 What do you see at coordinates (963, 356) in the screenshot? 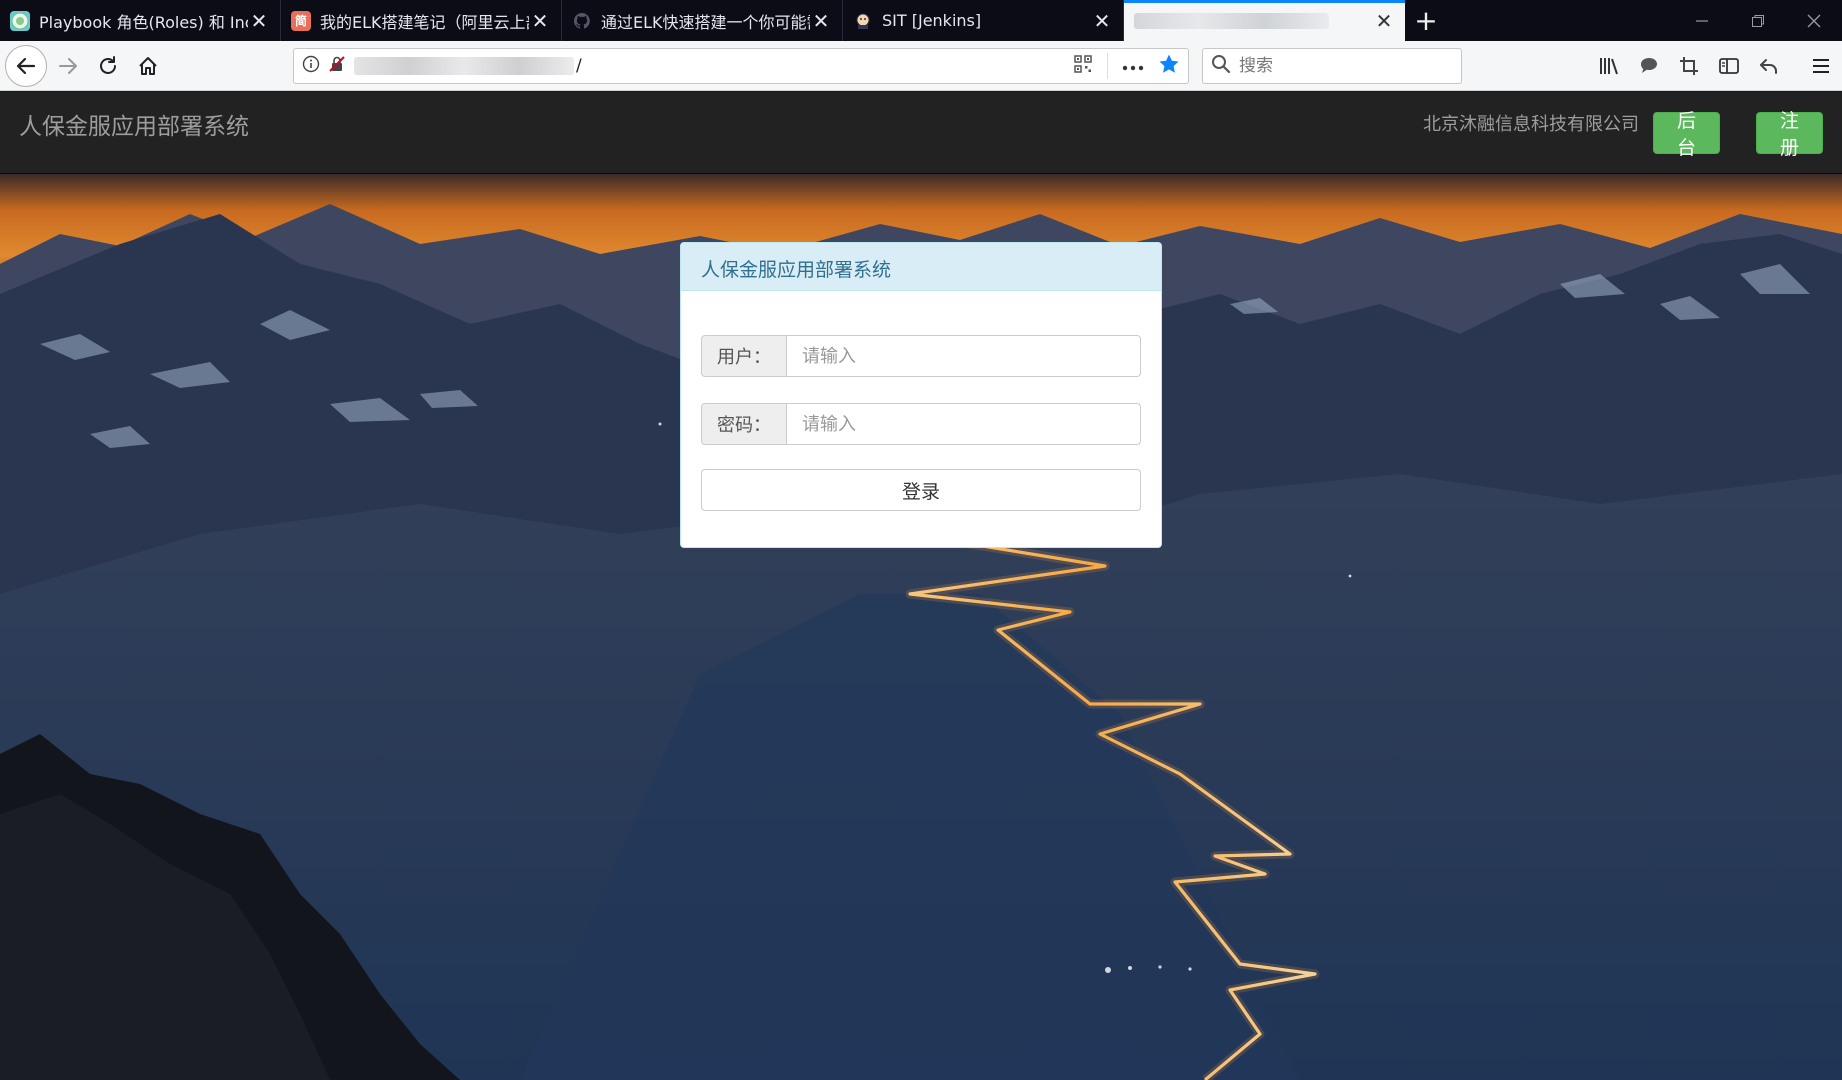
I see `username-input` at bounding box center [963, 356].